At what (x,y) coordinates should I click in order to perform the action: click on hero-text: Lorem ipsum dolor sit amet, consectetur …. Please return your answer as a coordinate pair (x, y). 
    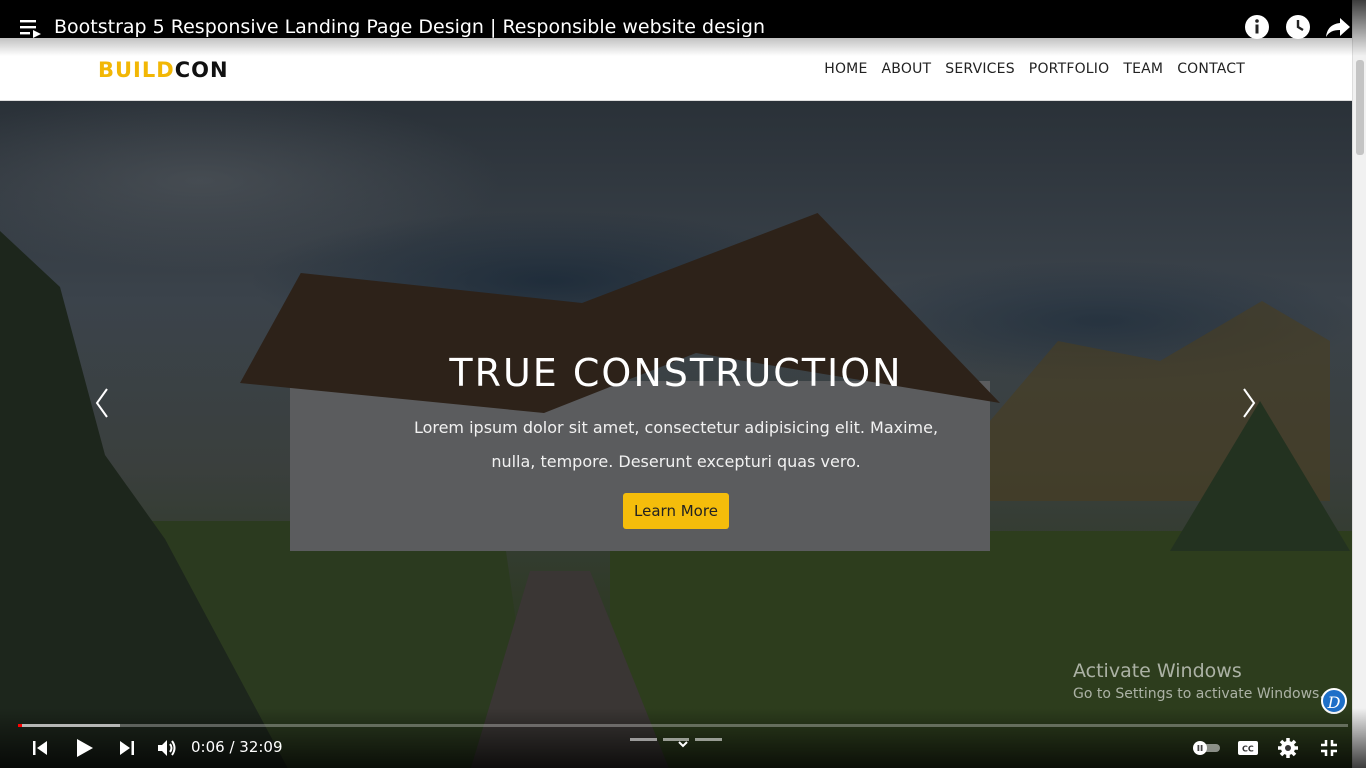
    Looking at the image, I should click on (676, 444).